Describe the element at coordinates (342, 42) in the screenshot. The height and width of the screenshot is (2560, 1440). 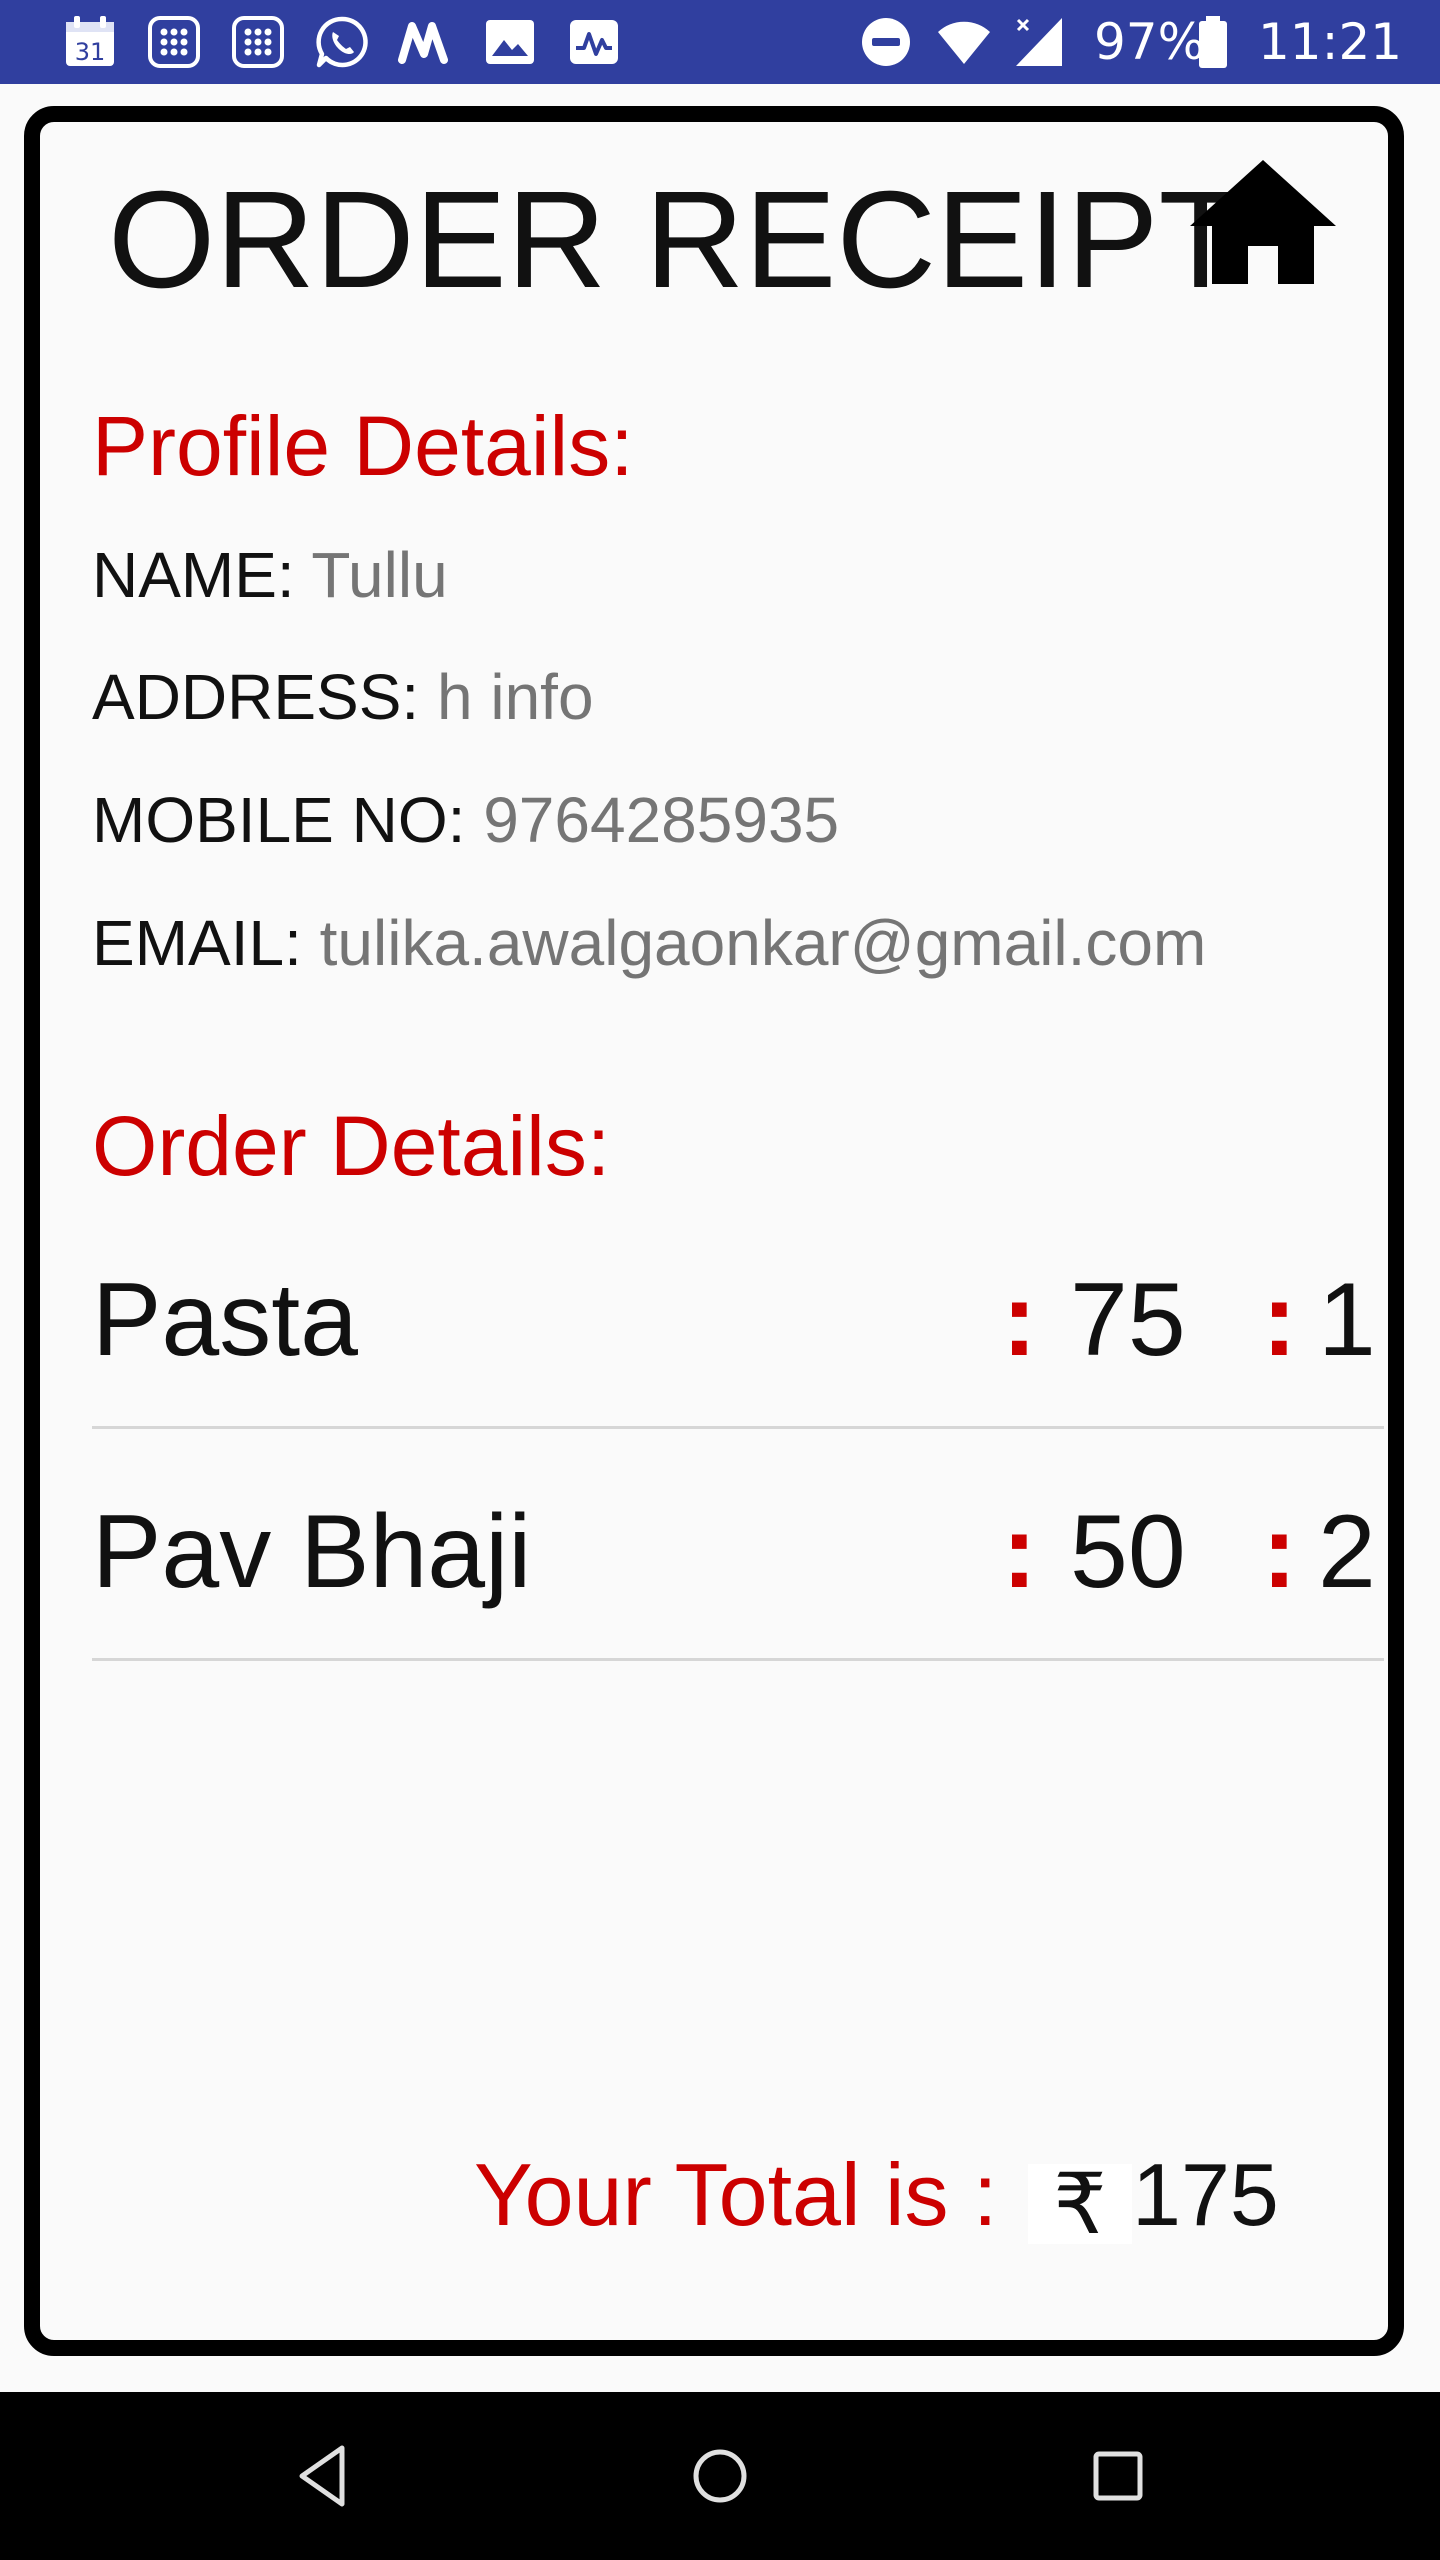
I see `whatsapp-icon` at that location.